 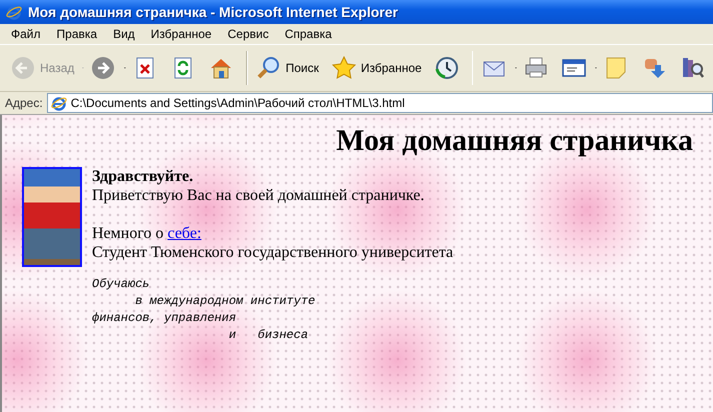 What do you see at coordinates (447, 68) in the screenshot?
I see `clock-icon` at bounding box center [447, 68].